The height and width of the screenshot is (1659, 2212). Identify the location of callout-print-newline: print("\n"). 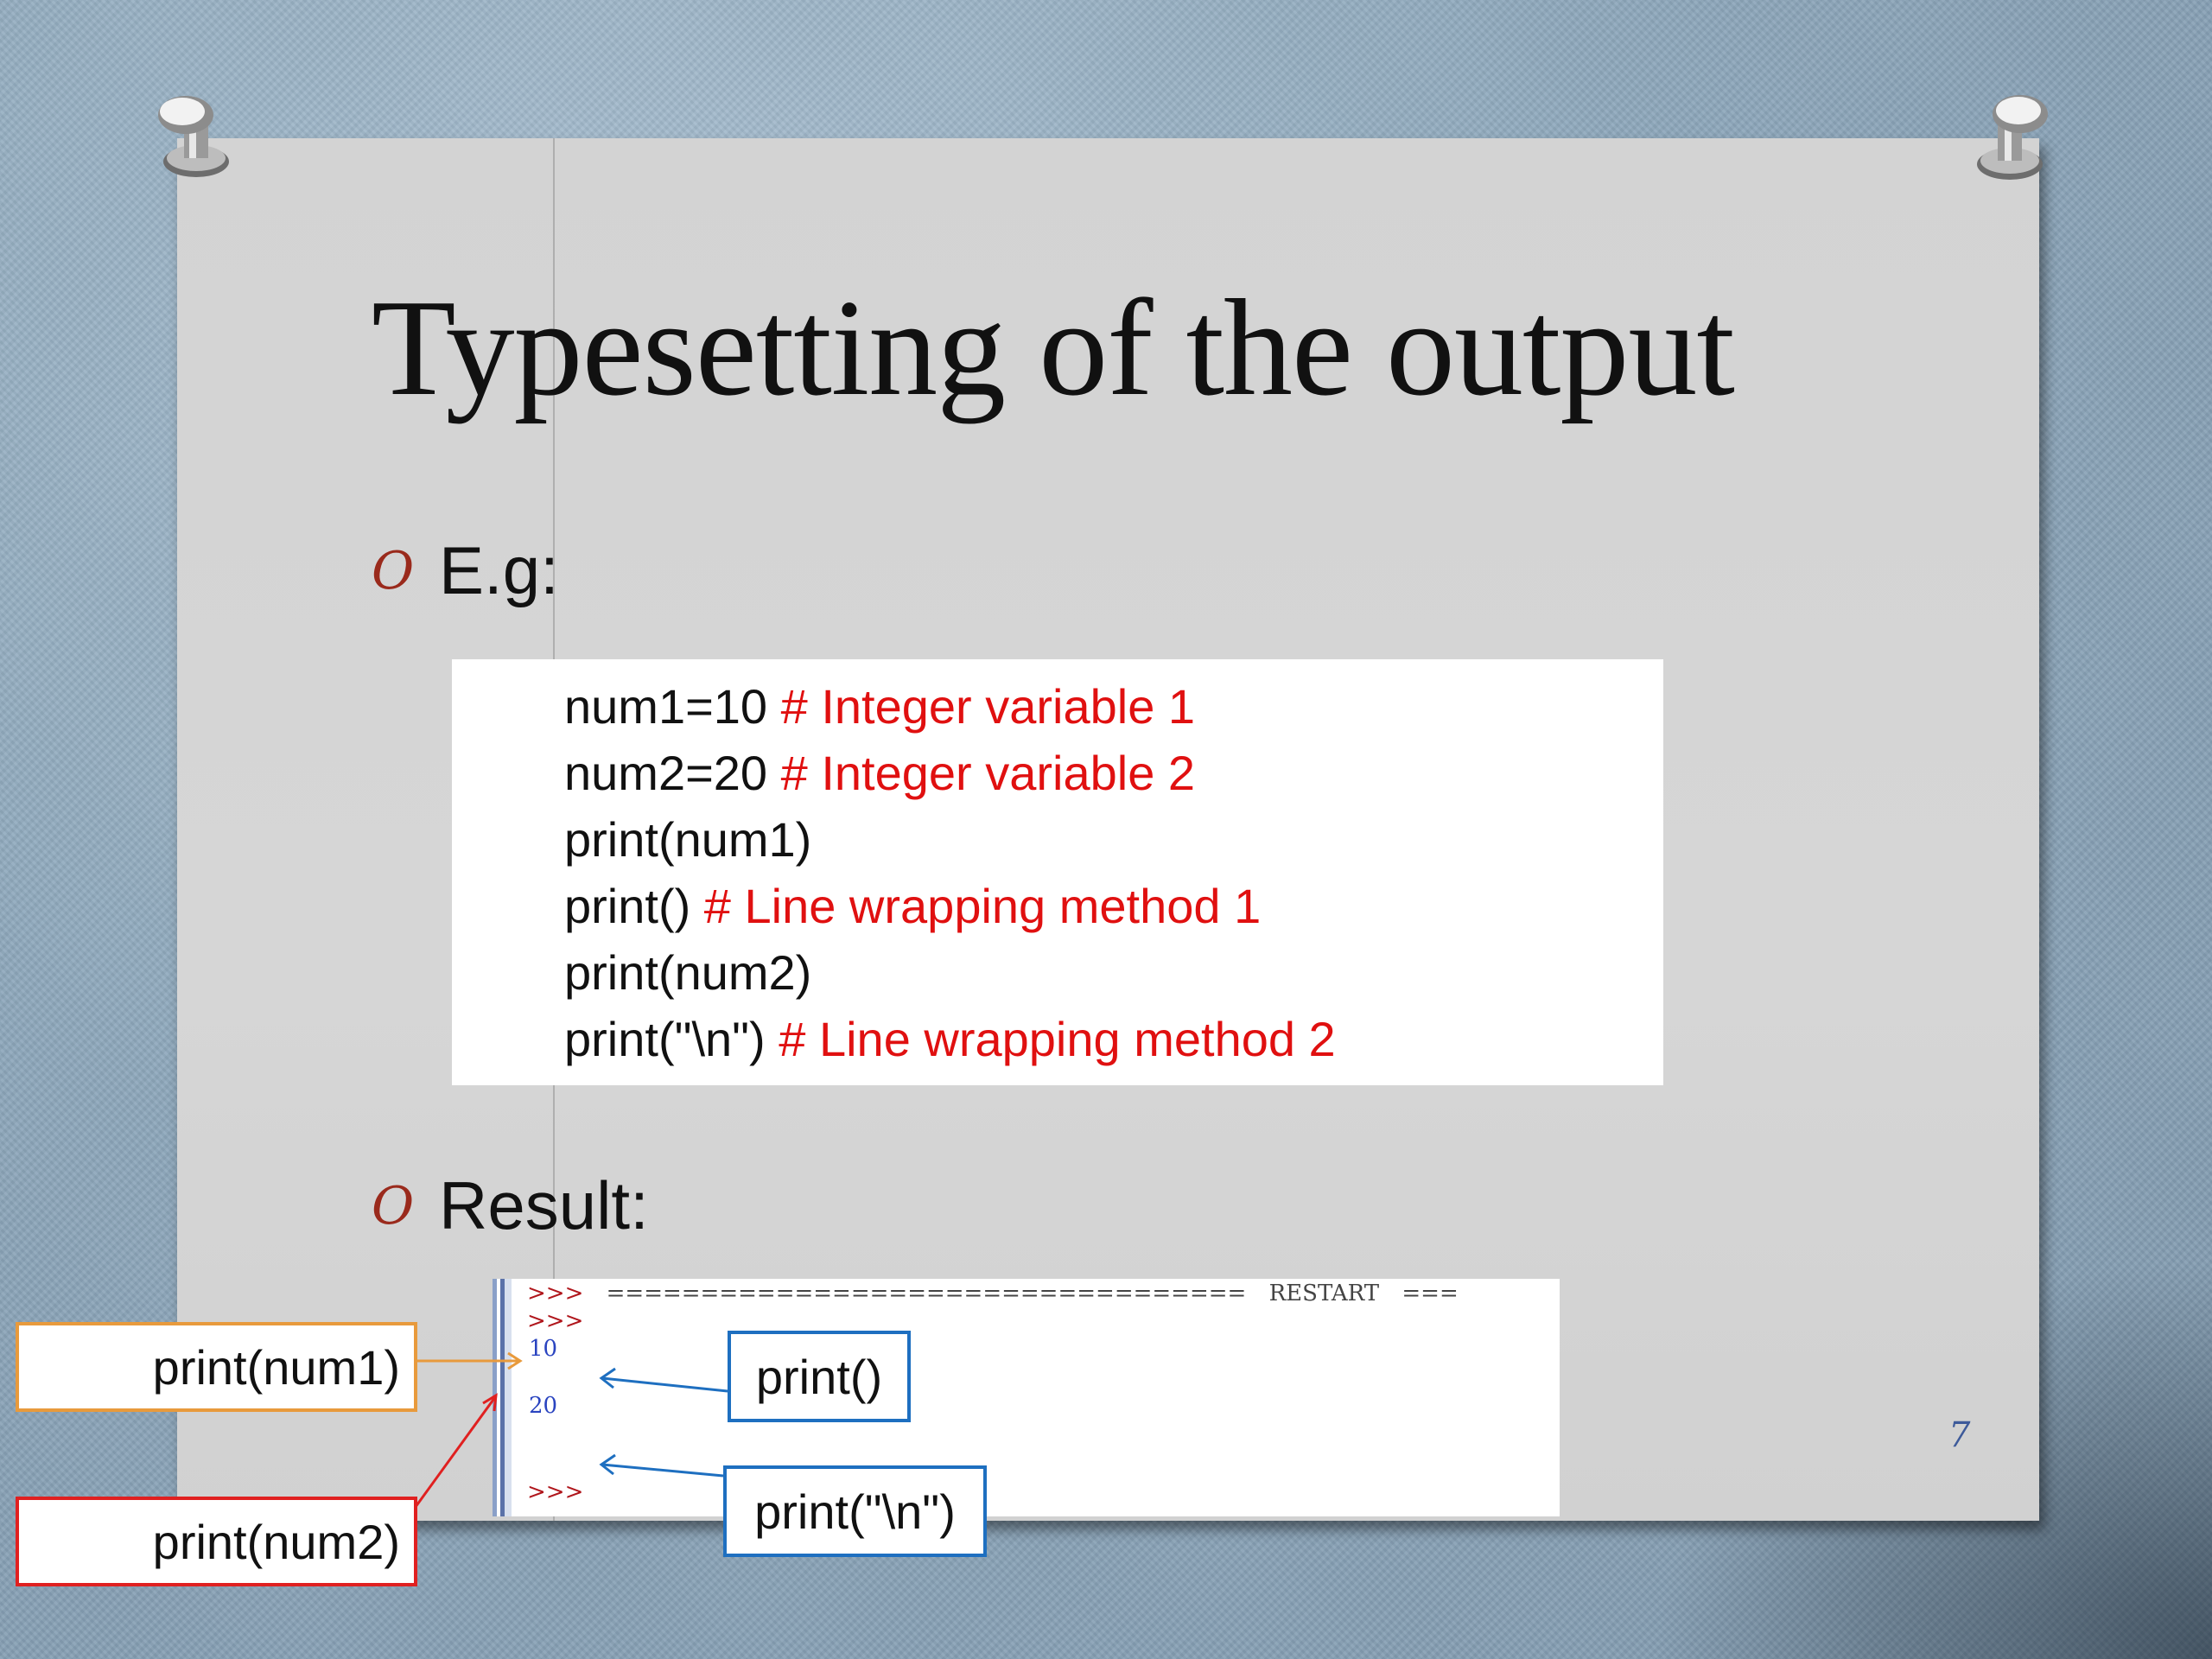
(855, 1511).